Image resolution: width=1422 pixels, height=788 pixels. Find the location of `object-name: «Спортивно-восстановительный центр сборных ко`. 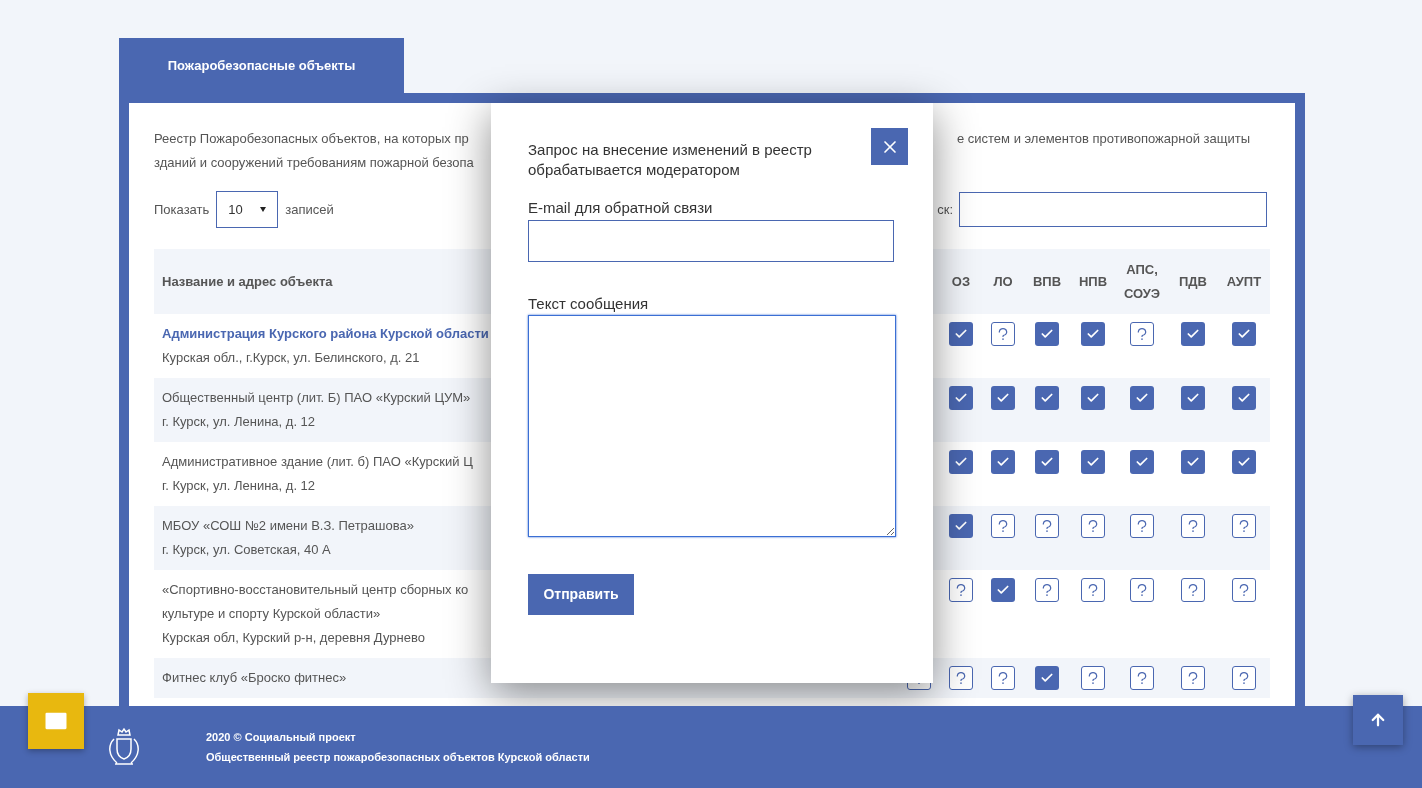

object-name: «Спортивно-восстановительный центр сборных ко is located at coordinates (315, 590).